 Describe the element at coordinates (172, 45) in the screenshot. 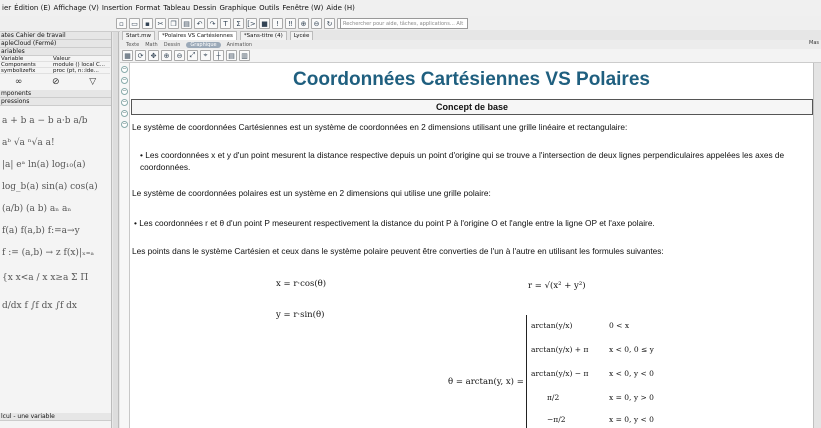

I see `mode-drawing: Dessin` at that location.